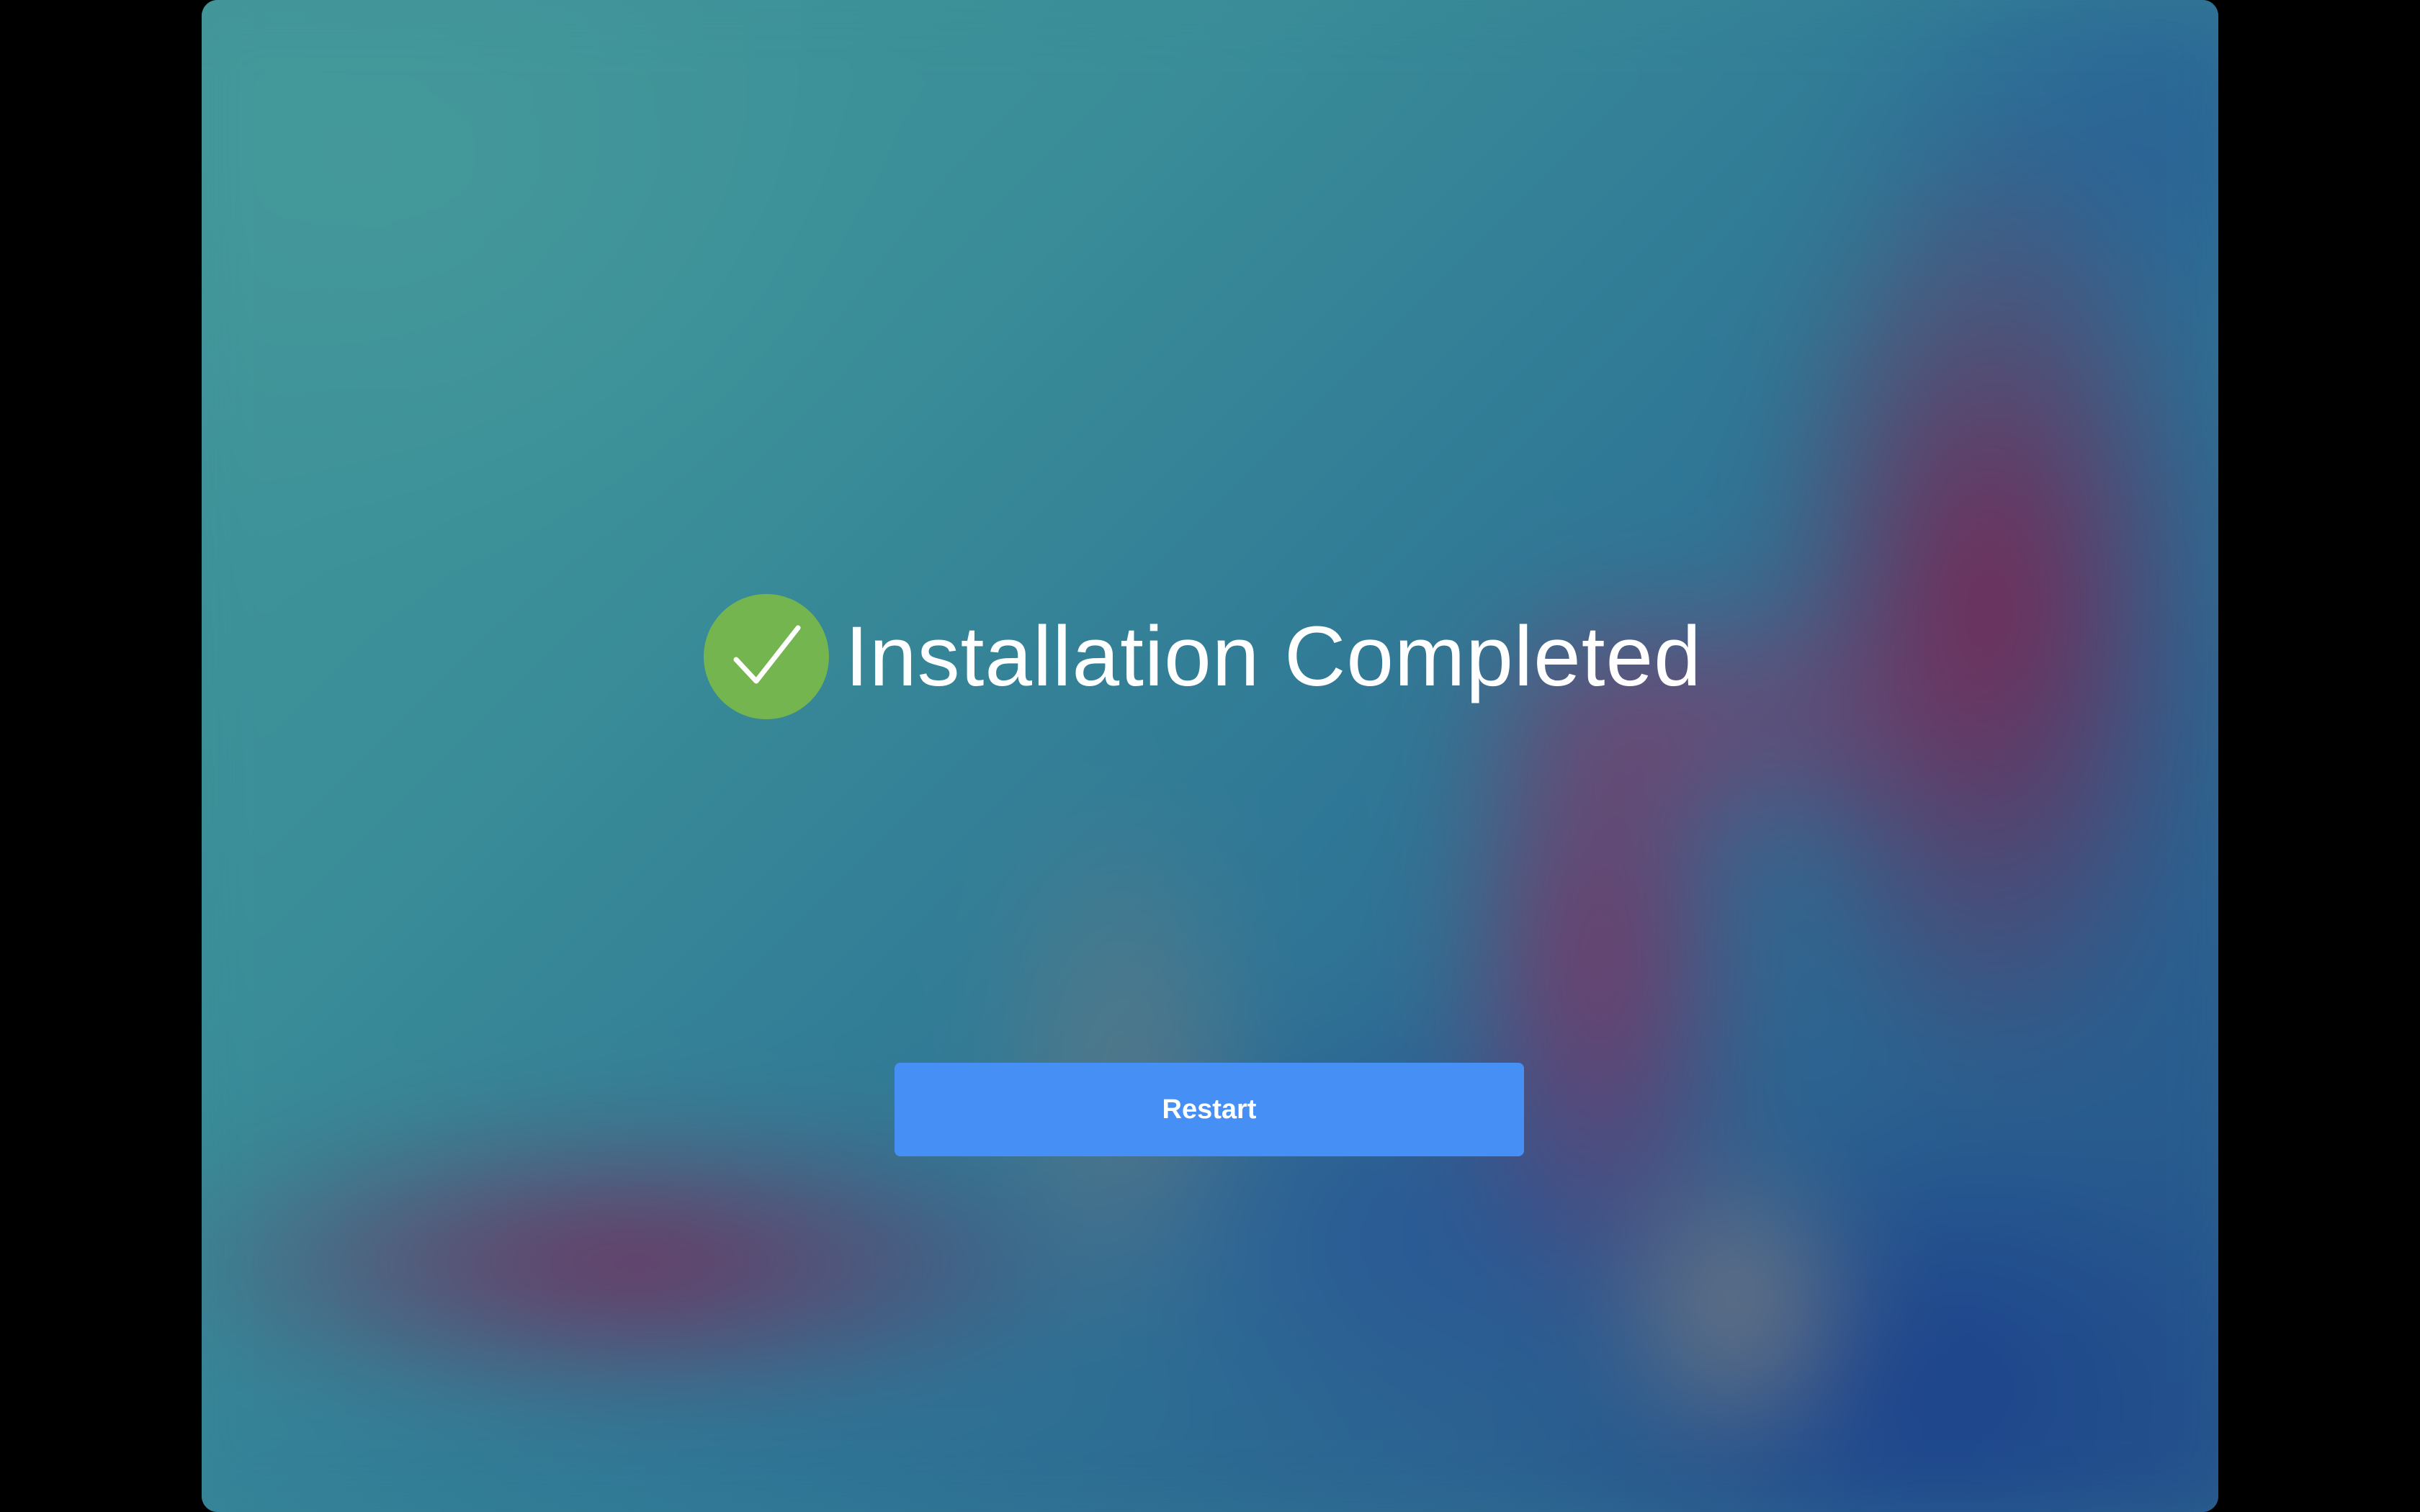 The width and height of the screenshot is (2420, 1512). What do you see at coordinates (1273, 656) in the screenshot?
I see `page-title: Installation Completed` at bounding box center [1273, 656].